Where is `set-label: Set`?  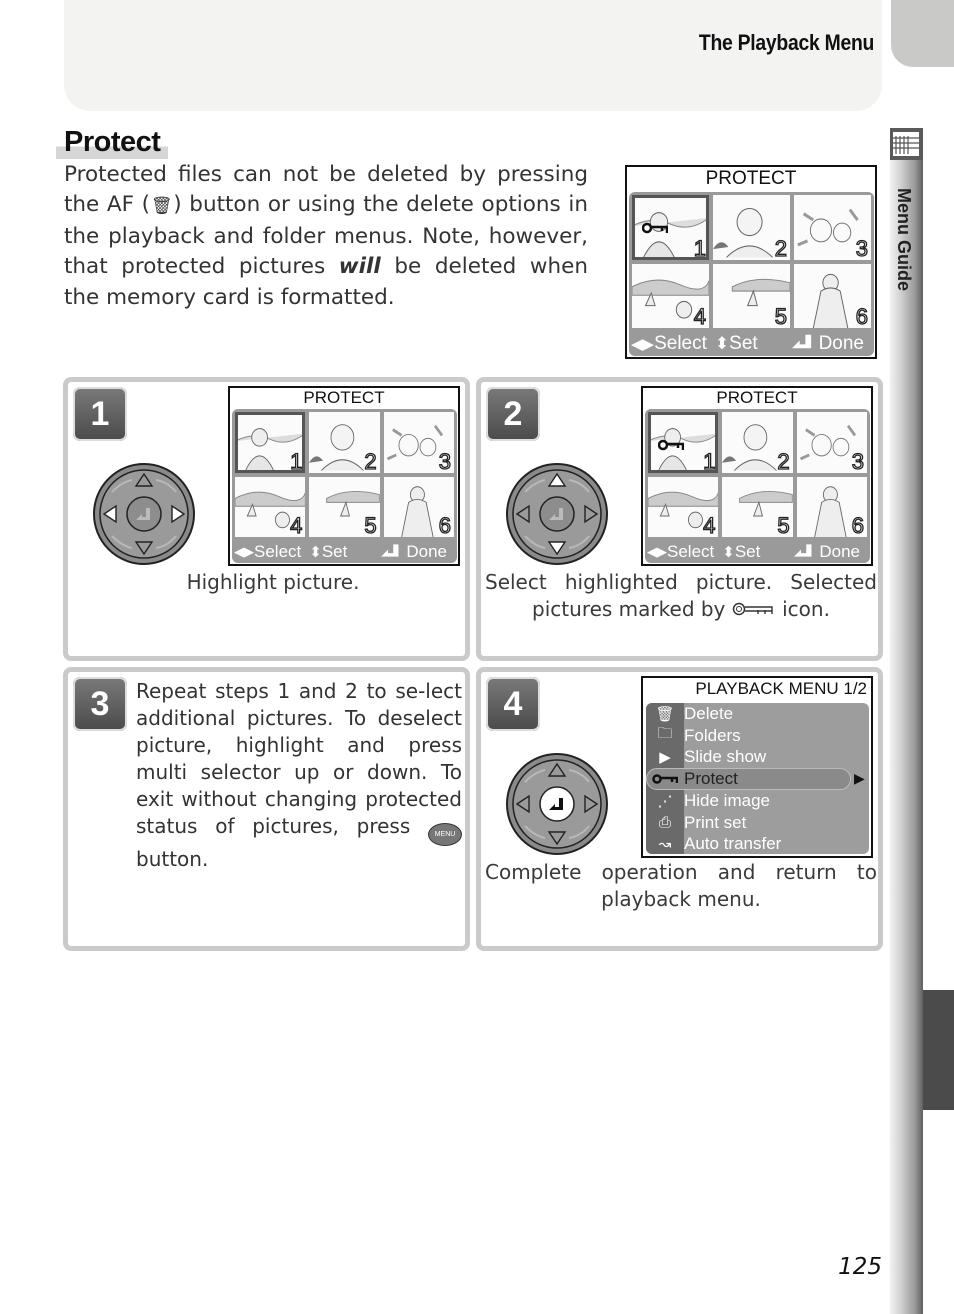
set-label: Set is located at coordinates (334, 551).